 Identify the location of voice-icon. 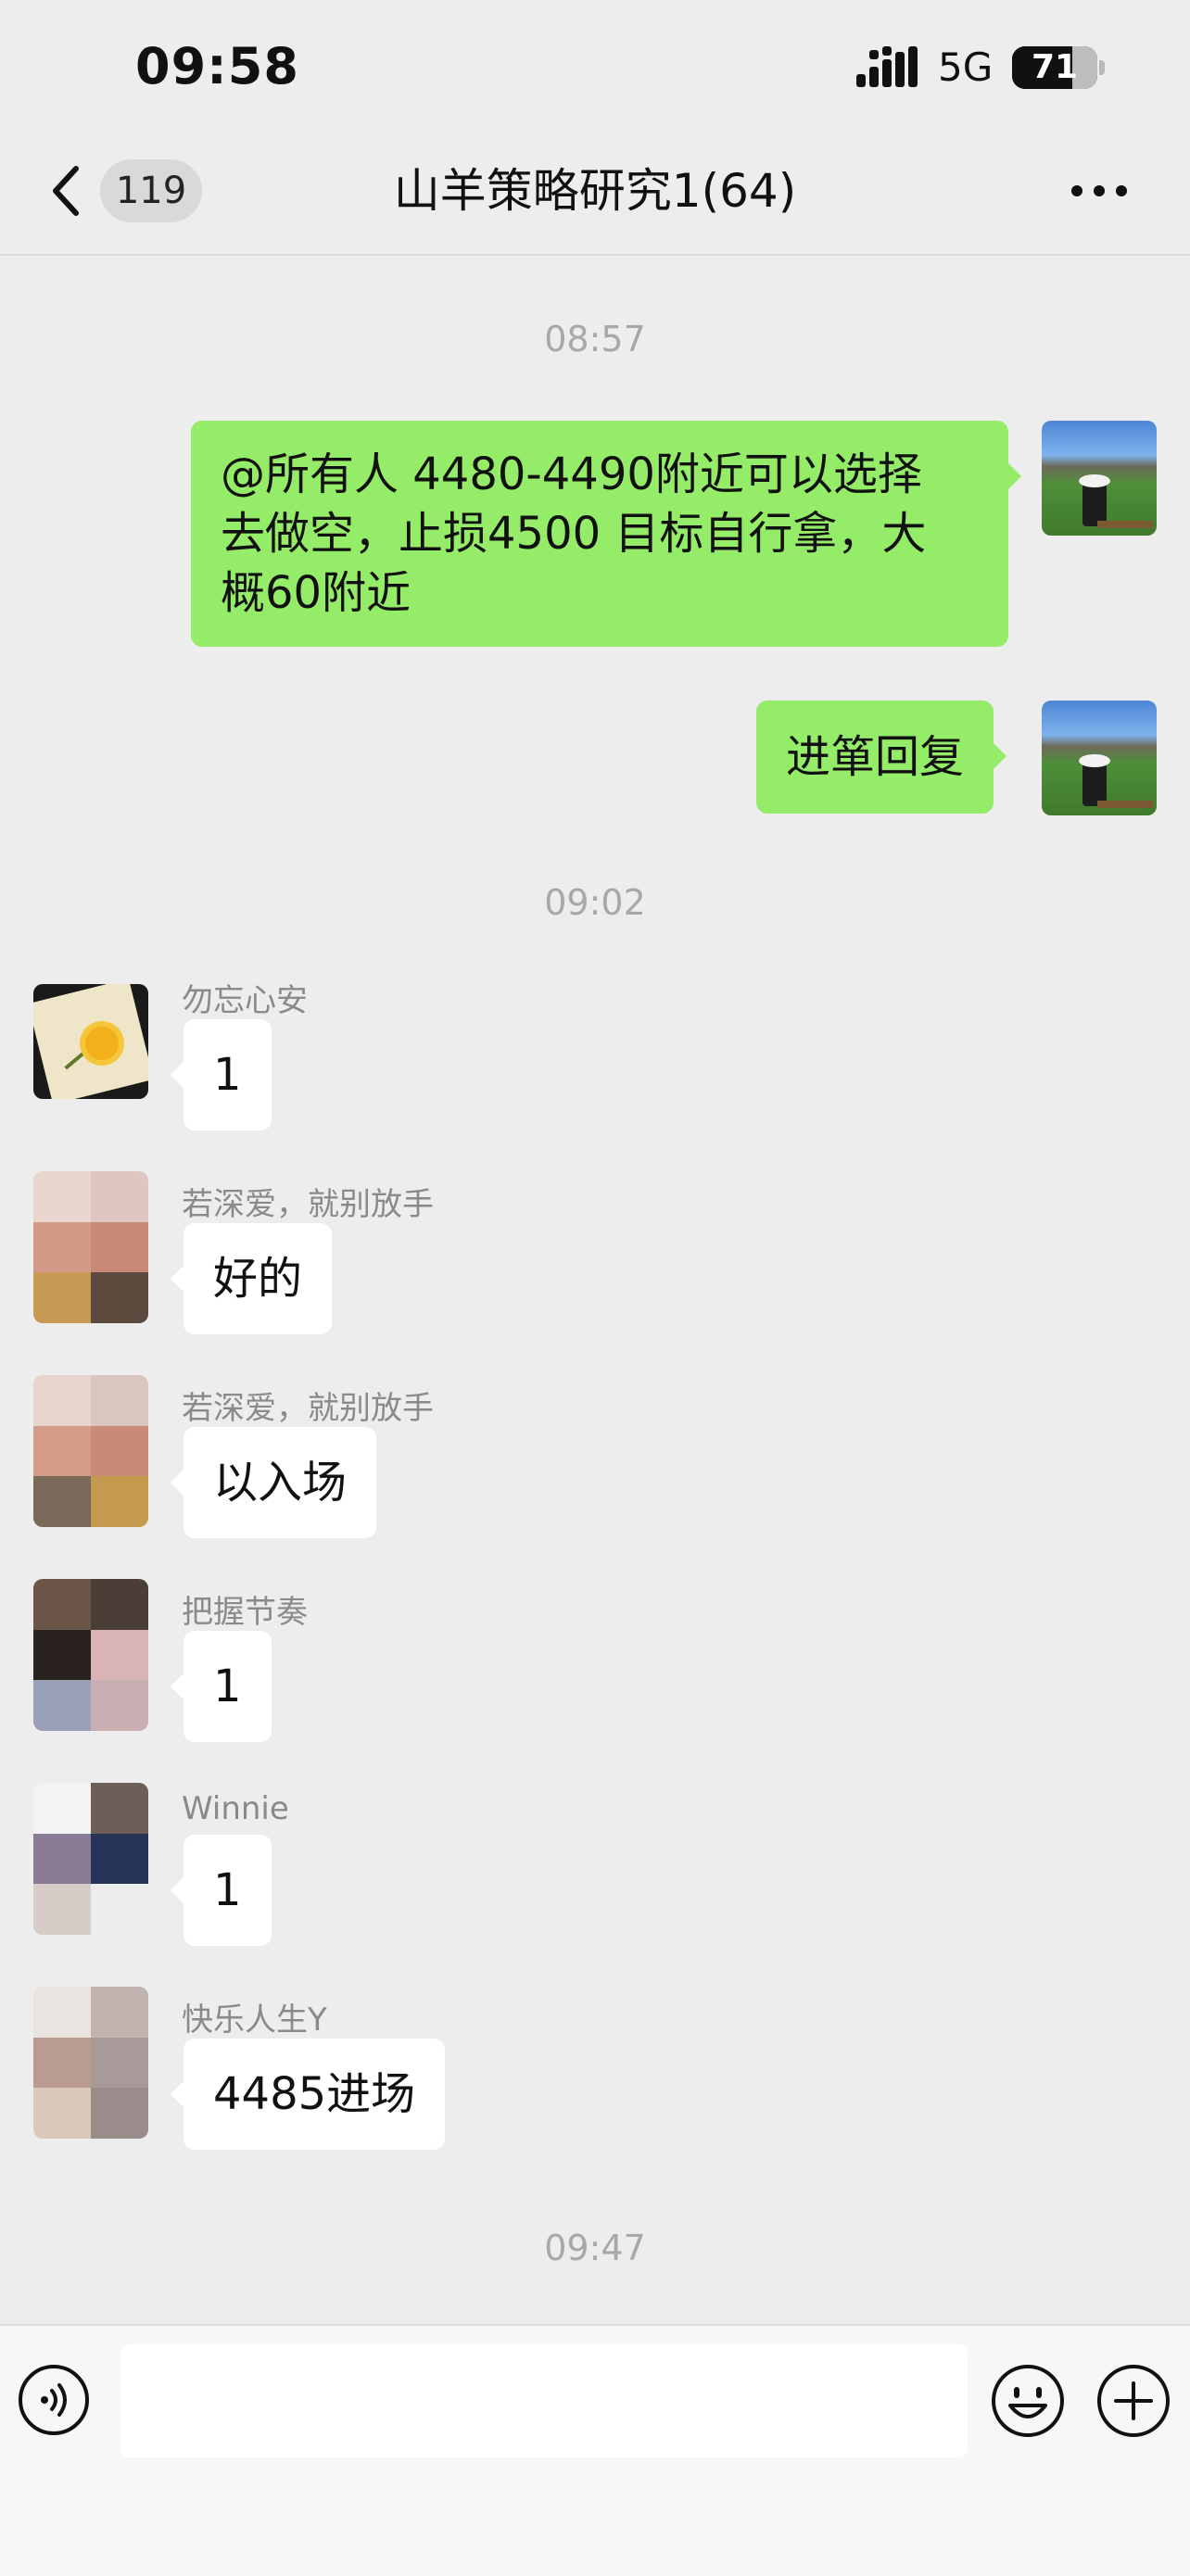
(54, 2400).